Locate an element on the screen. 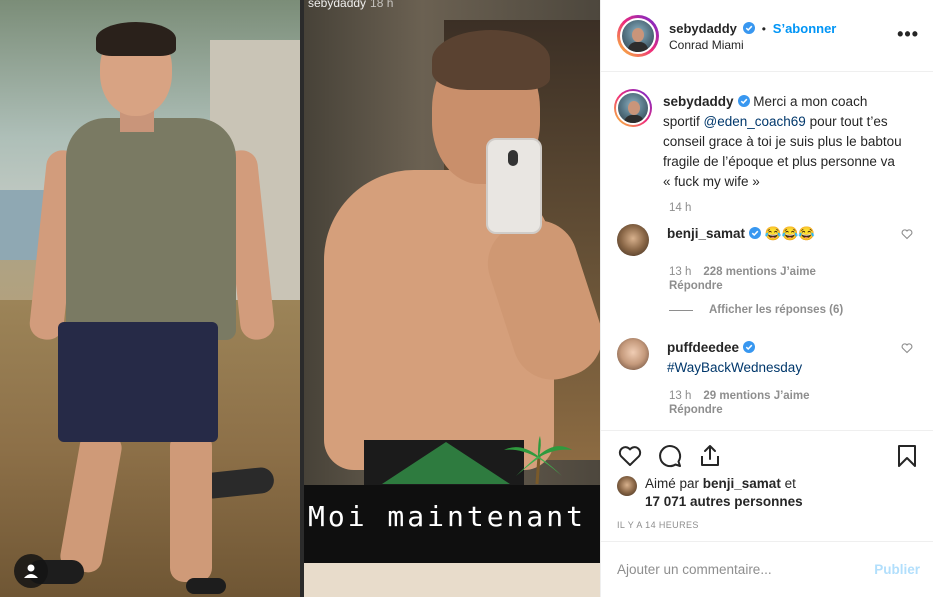  caption-time: 14 h is located at coordinates (680, 208).